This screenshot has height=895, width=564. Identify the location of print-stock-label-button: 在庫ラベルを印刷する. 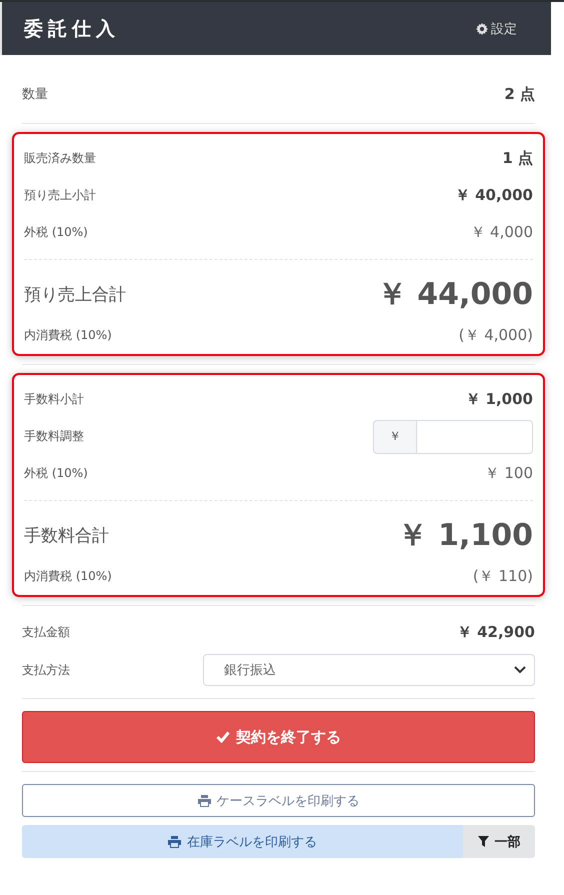
(242, 841).